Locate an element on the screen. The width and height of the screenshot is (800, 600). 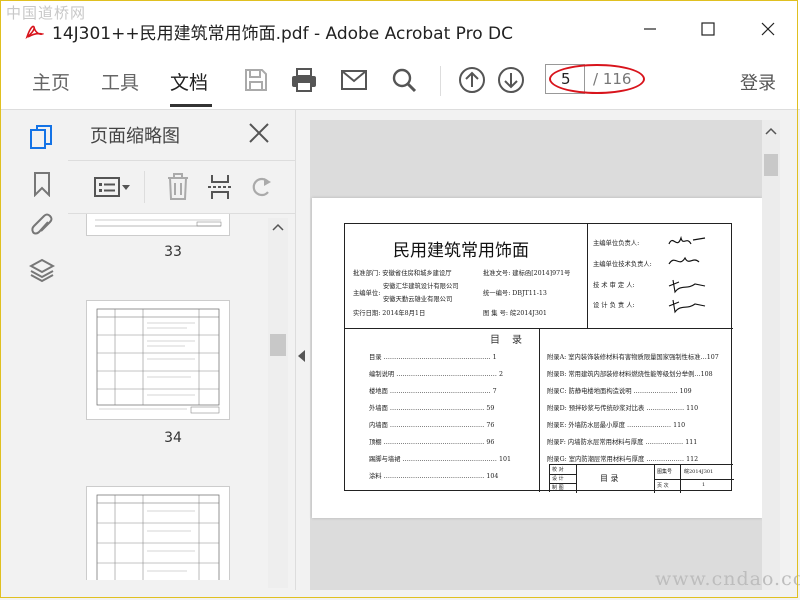
paperclip-icon is located at coordinates (42, 224).